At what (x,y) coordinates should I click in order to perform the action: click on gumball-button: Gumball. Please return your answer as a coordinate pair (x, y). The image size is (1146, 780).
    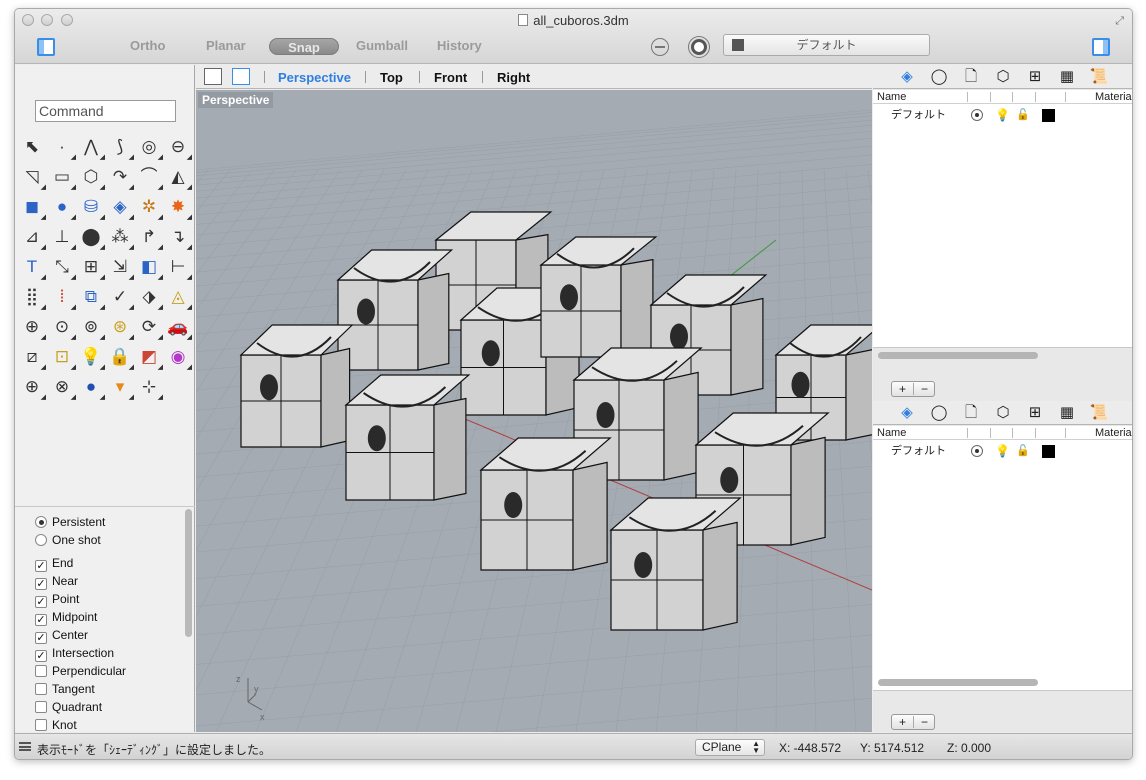
    Looking at the image, I should click on (382, 45).